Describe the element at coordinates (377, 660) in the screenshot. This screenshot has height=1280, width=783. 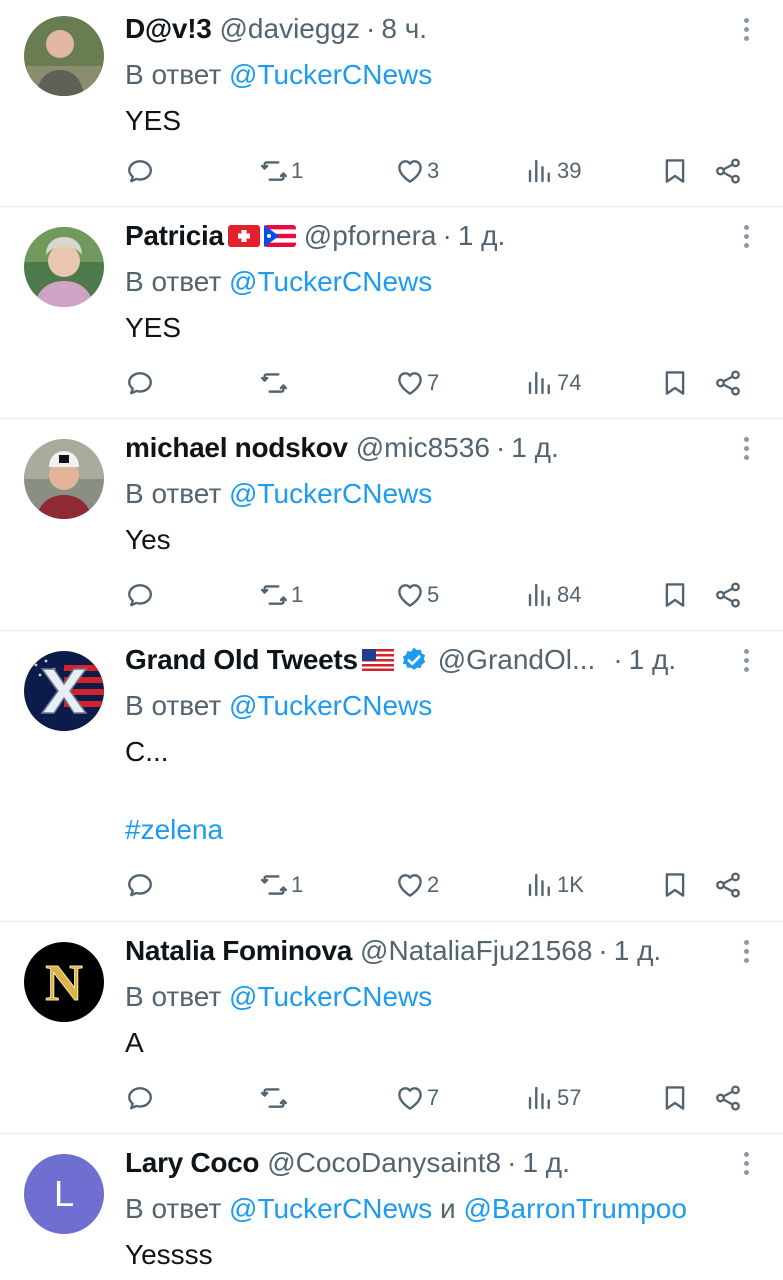
I see `us-flag-icon` at that location.